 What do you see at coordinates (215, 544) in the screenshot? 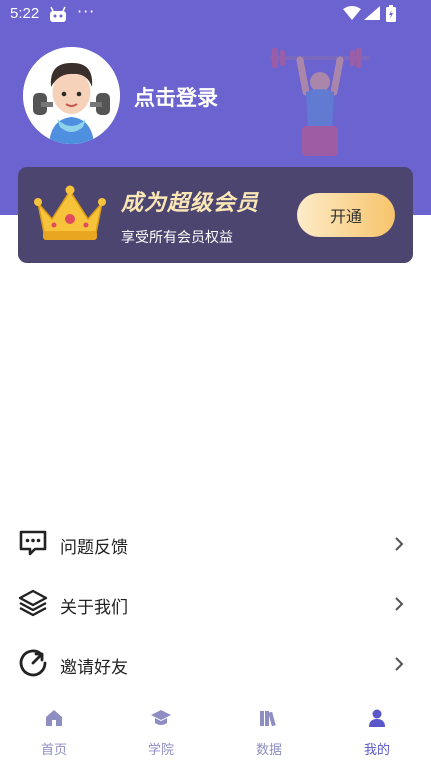
I see `menu-item-feedback: 问题反馈` at bounding box center [215, 544].